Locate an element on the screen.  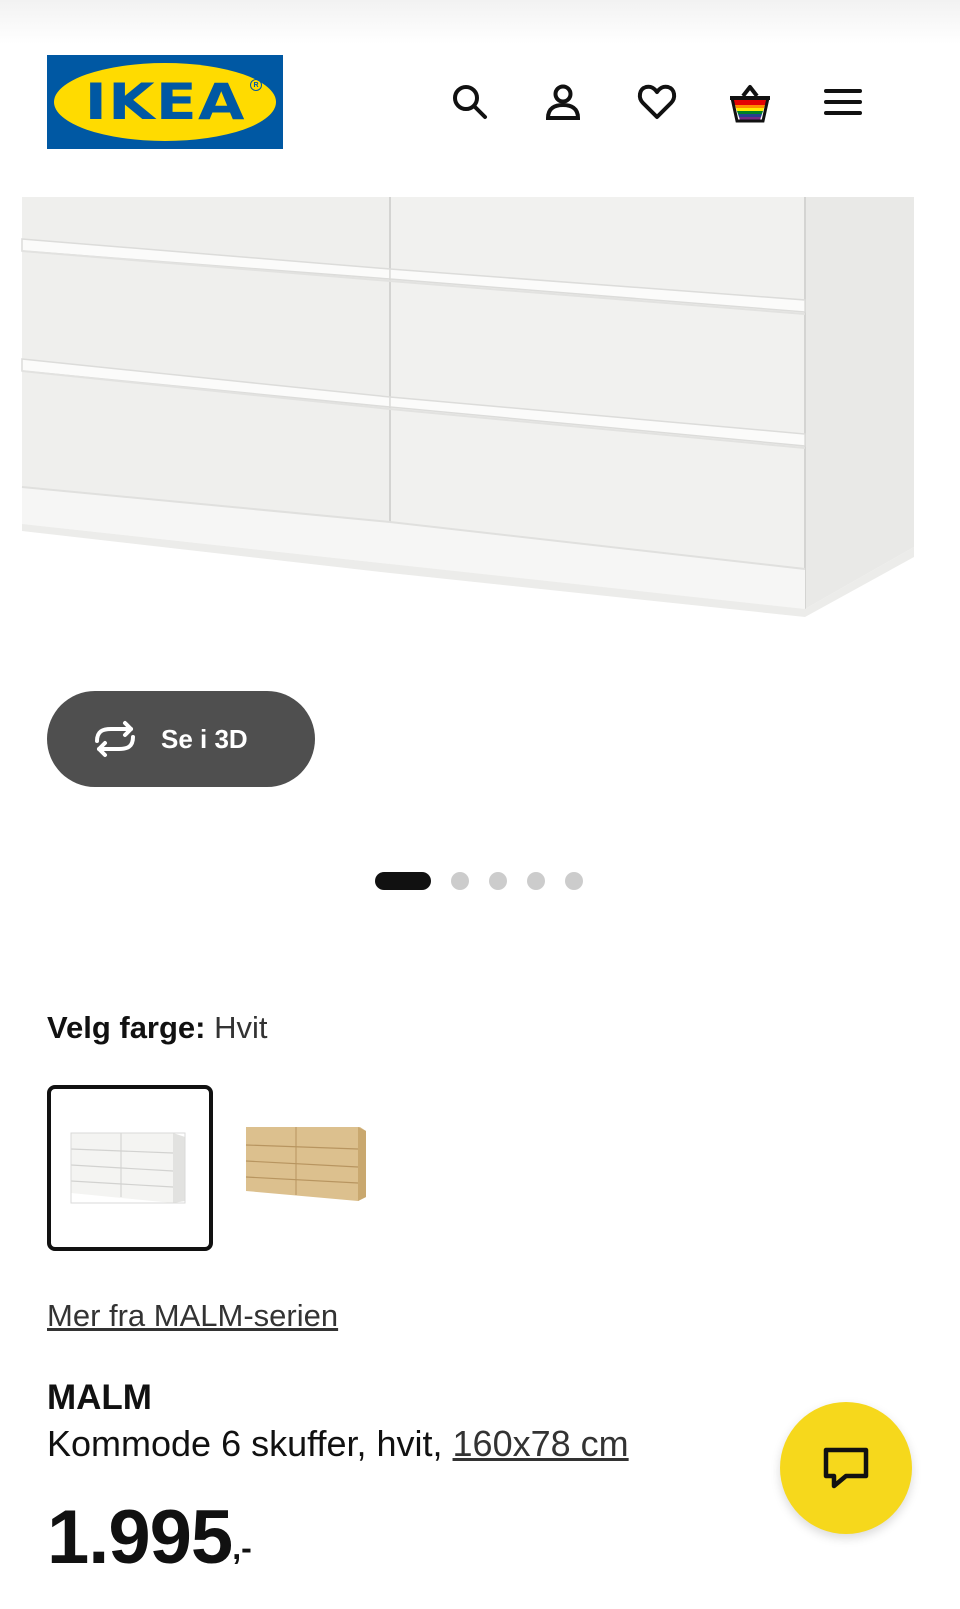
ikea-logo: IKEA R is located at coordinates (165, 102).